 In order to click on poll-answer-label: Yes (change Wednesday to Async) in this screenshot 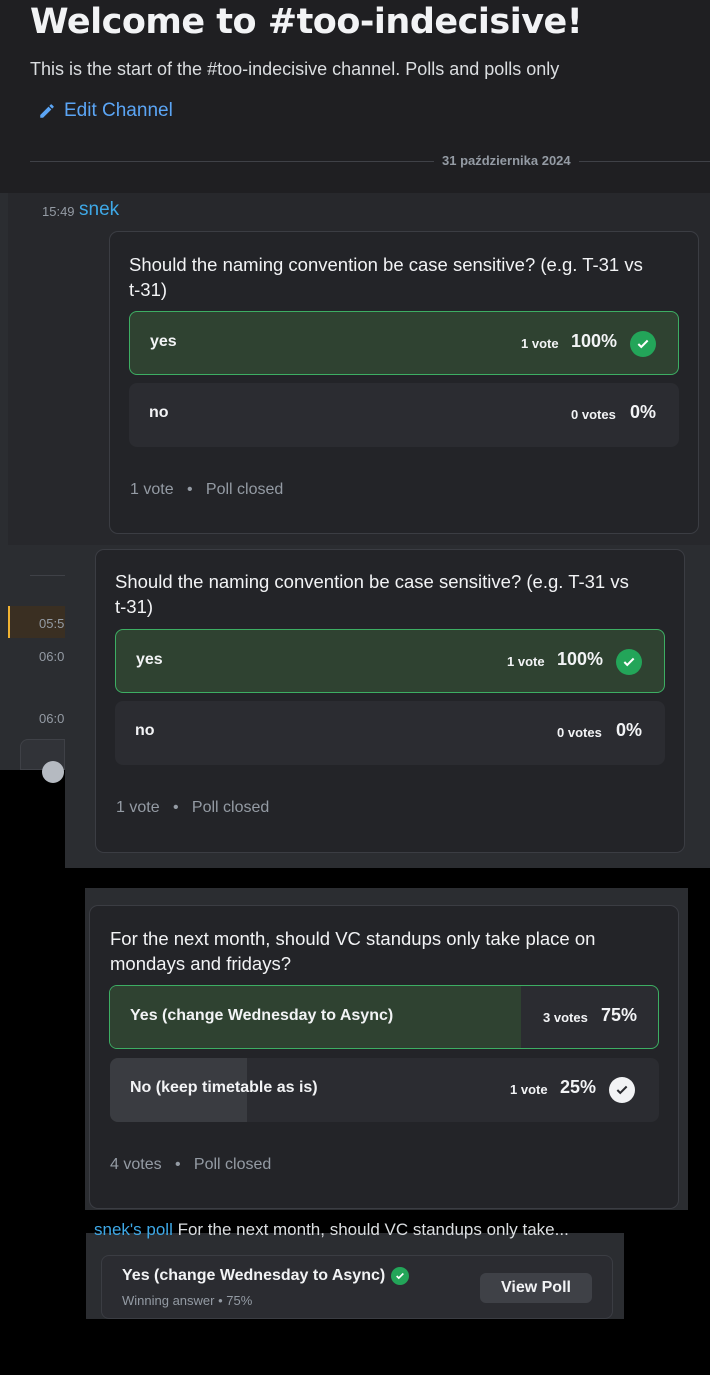, I will do `click(262, 1015)`.